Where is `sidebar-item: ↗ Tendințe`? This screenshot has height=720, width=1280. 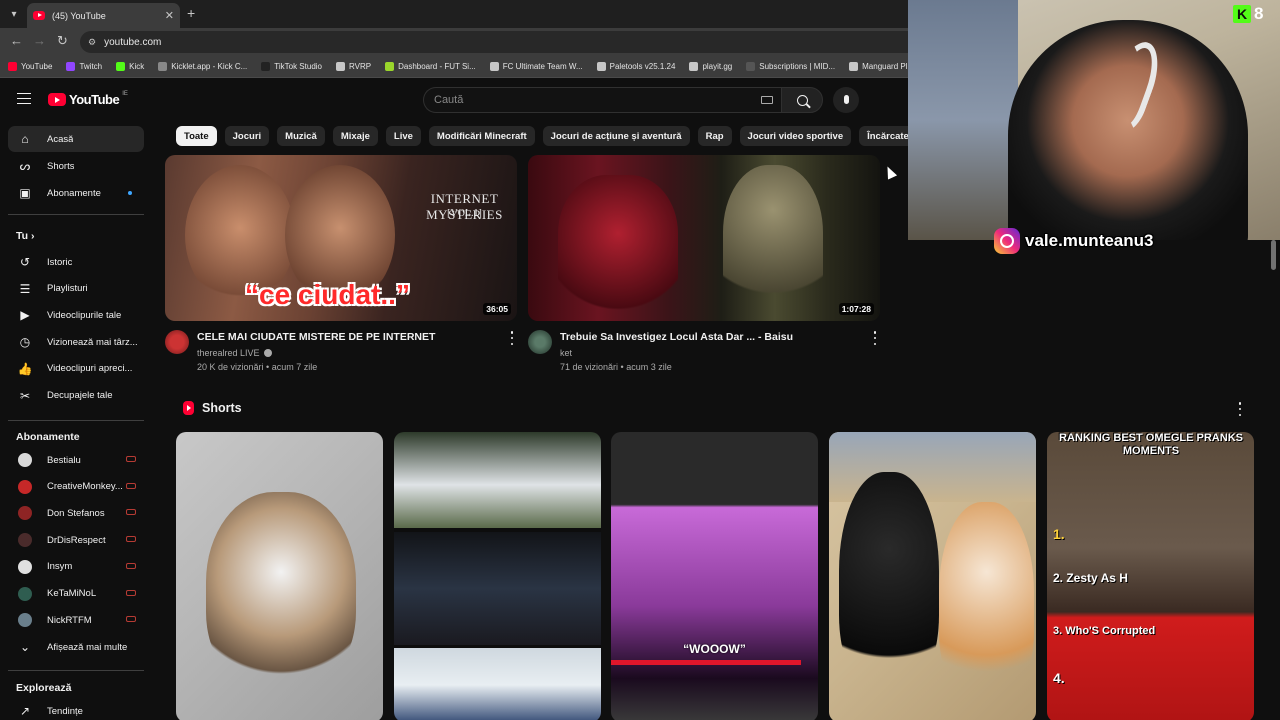 sidebar-item: ↗ Tendințe is located at coordinates (76, 709).